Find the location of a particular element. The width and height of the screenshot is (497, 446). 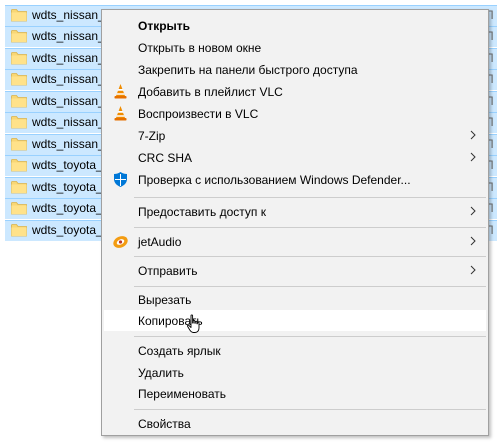

windows-defender-icon is located at coordinates (120, 179).